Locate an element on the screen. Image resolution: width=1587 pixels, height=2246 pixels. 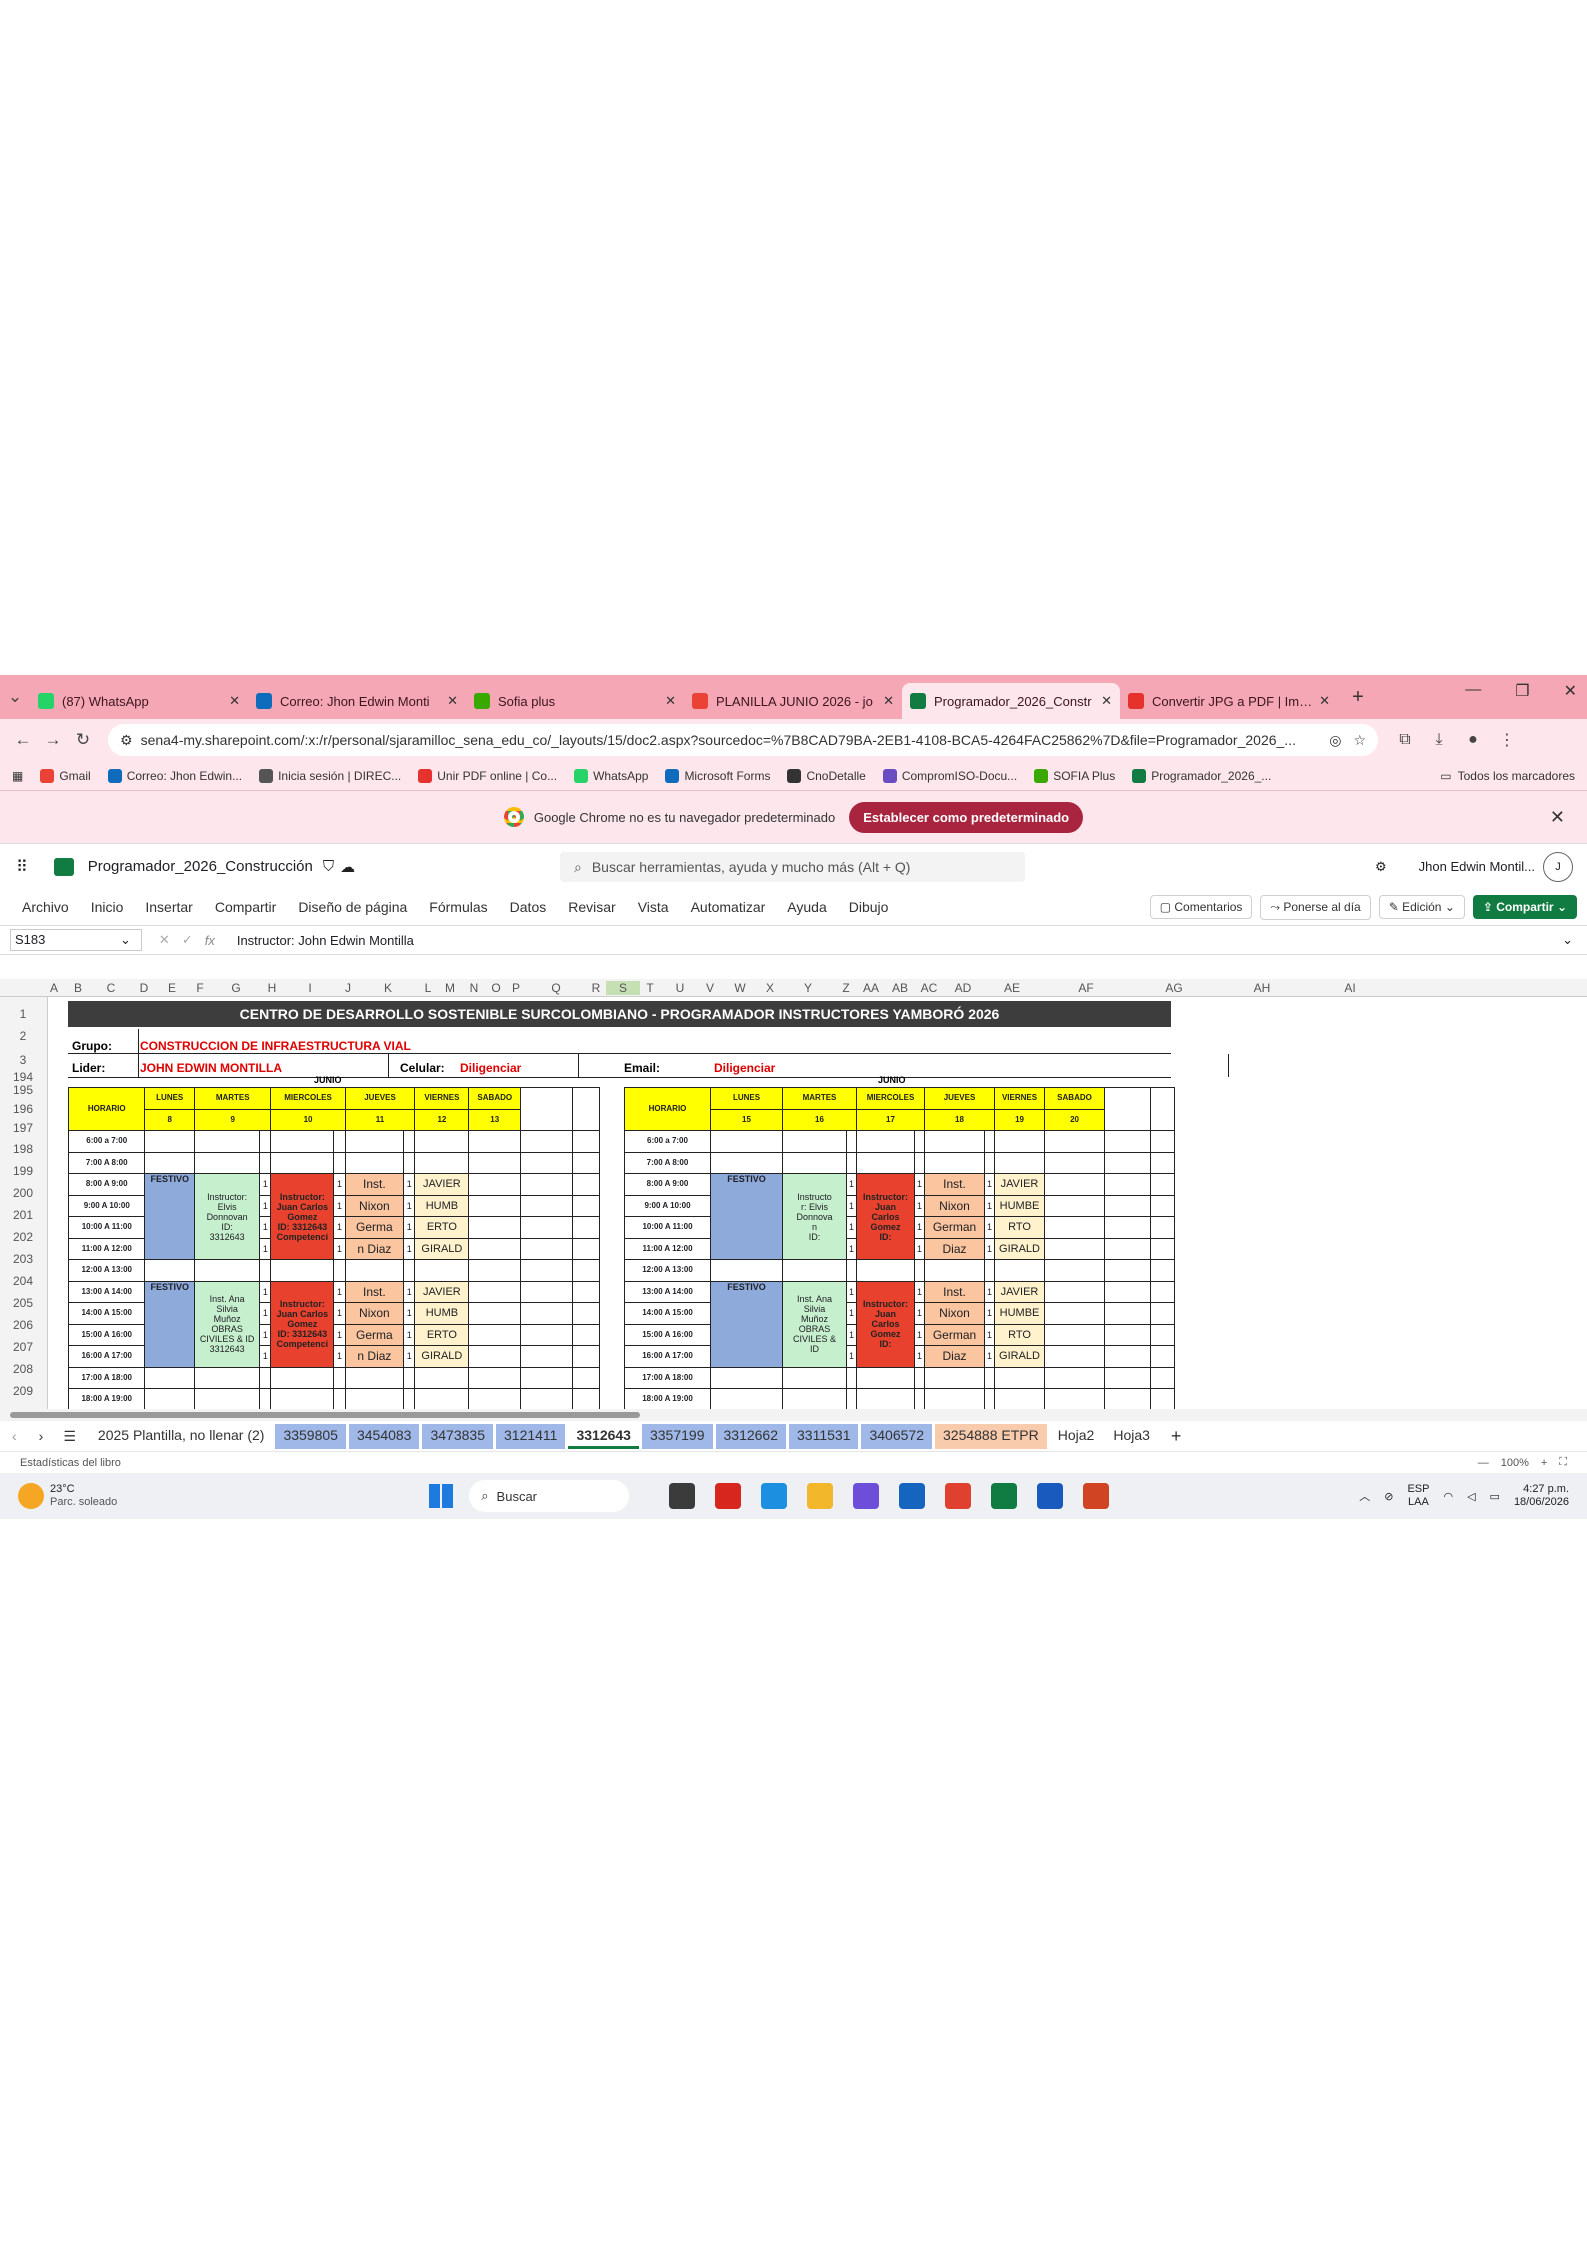
martes-instructor-cell: Instructor: Elvis Donnovan ID: 3312643 is located at coordinates (227, 1216).